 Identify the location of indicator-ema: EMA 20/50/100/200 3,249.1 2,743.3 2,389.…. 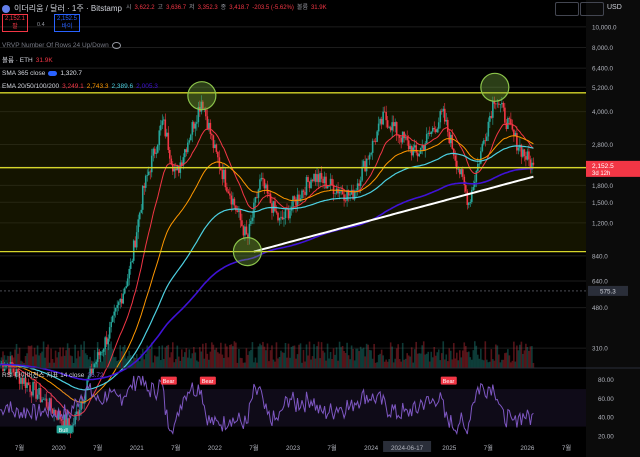
(80, 86).